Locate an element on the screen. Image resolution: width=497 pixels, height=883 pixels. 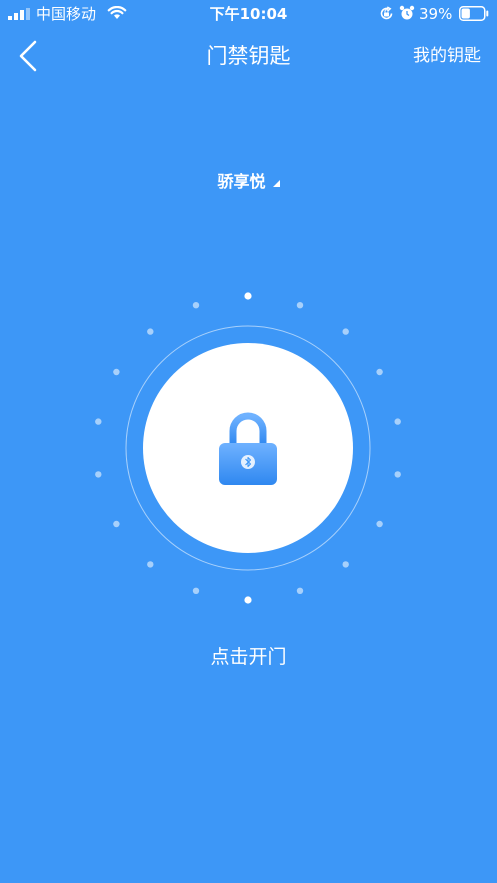
unlock-button is located at coordinates (248, 448).